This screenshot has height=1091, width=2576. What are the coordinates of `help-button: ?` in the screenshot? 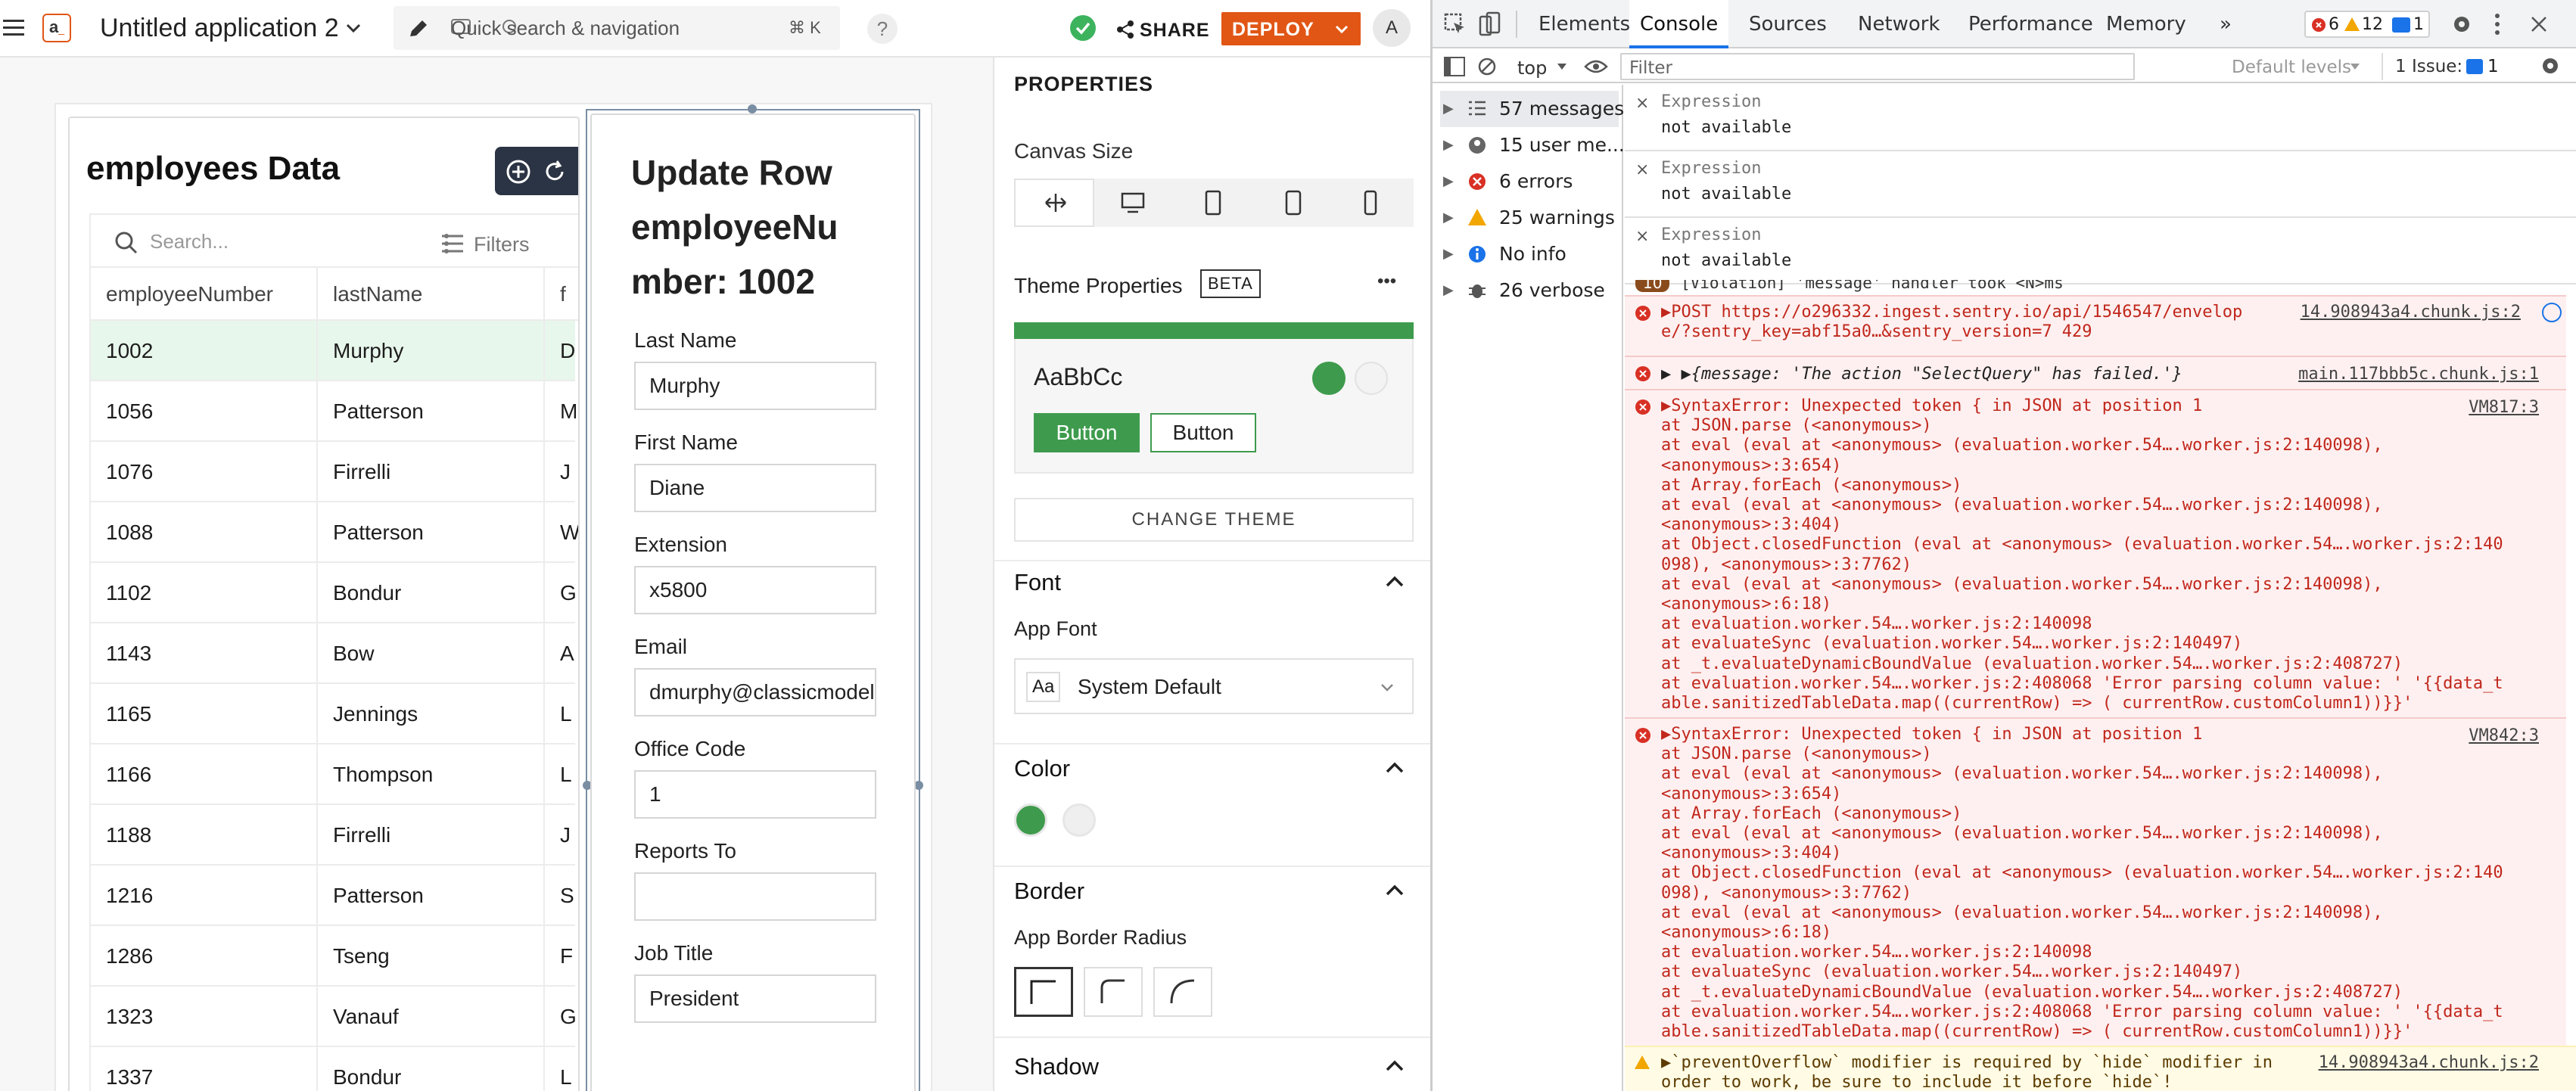 It's located at (882, 29).